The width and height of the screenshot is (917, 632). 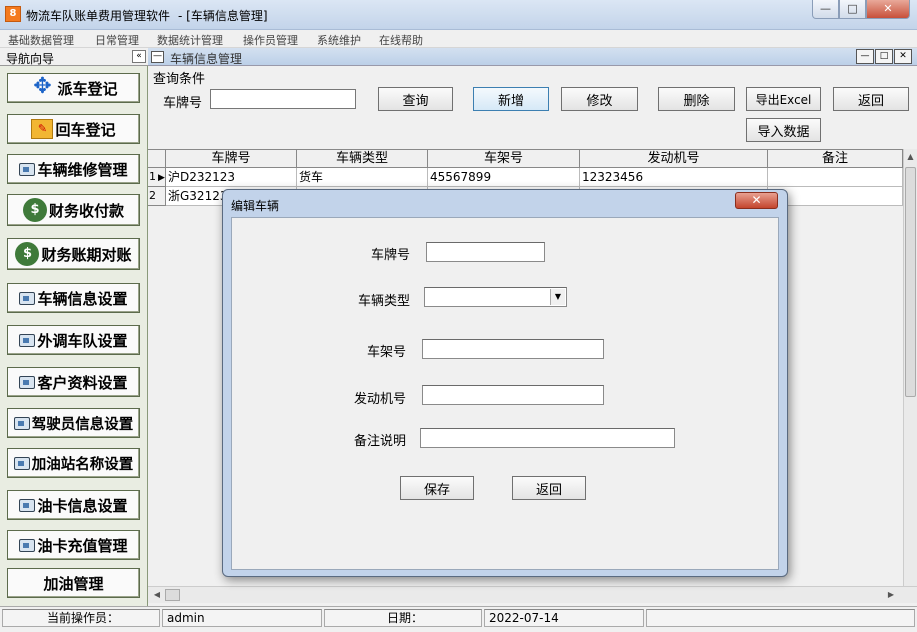 I want to click on menu-statistics: 数据统计管理, so click(x=190, y=40).